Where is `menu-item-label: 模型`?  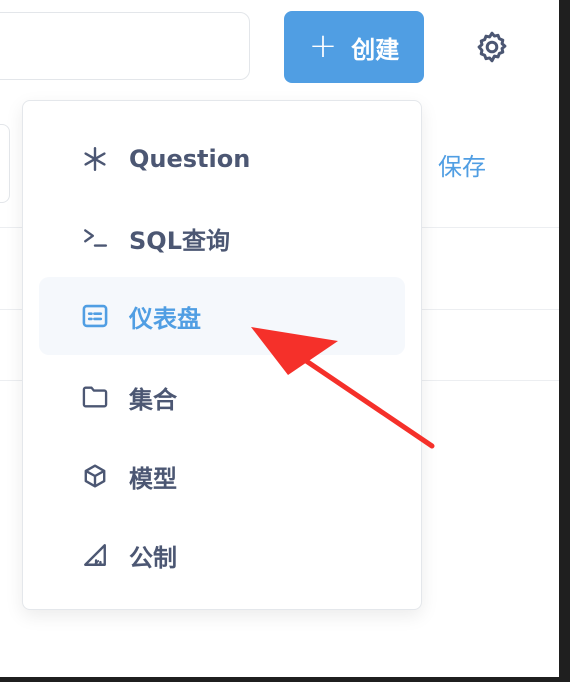 menu-item-label: 模型 is located at coordinates (153, 478).